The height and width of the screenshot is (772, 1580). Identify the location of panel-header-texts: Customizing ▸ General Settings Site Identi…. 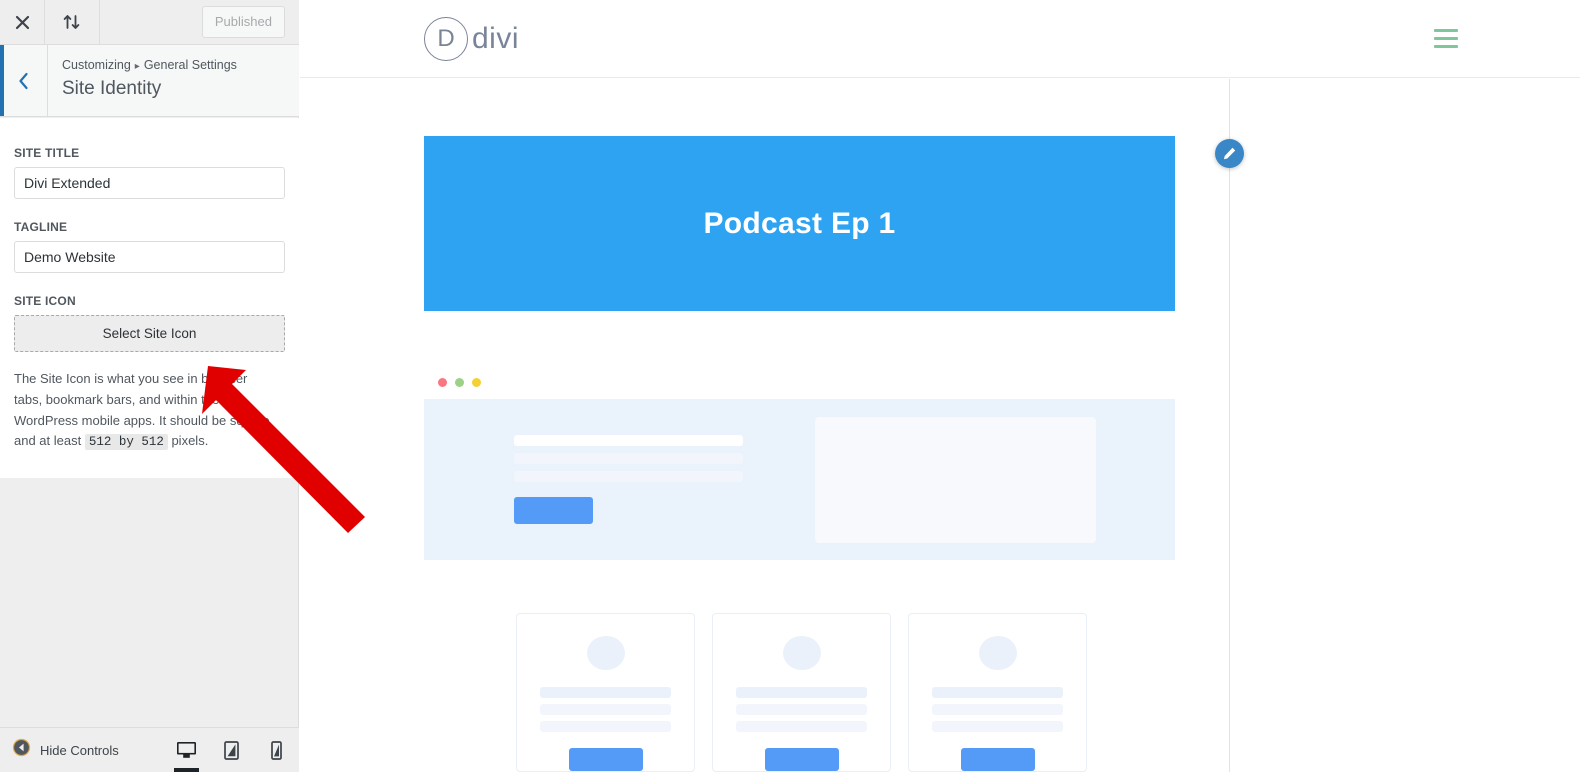
(142, 80).